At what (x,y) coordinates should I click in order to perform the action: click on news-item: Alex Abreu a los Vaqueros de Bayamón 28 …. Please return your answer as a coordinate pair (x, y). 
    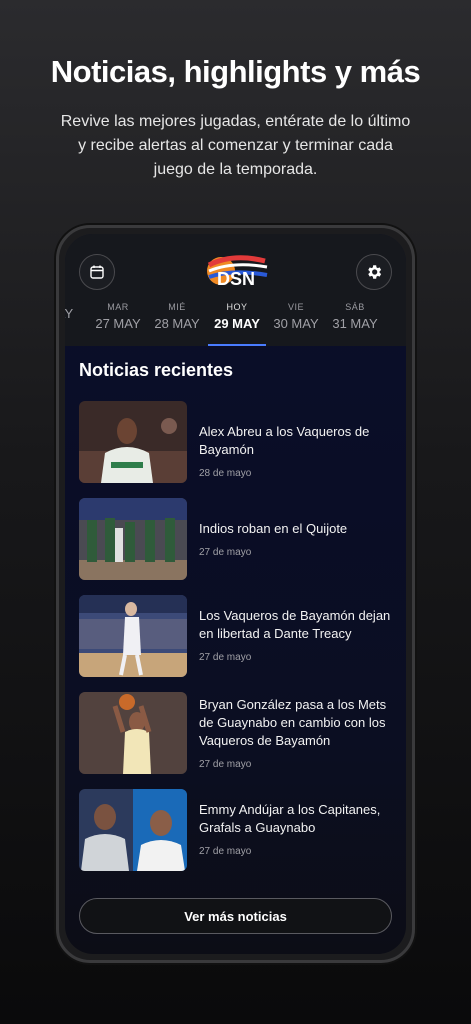
    Looking at the image, I should click on (235, 449).